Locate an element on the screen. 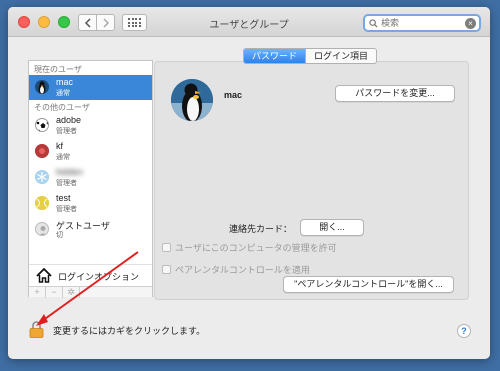  clear-search-icon: × is located at coordinates (470, 23).